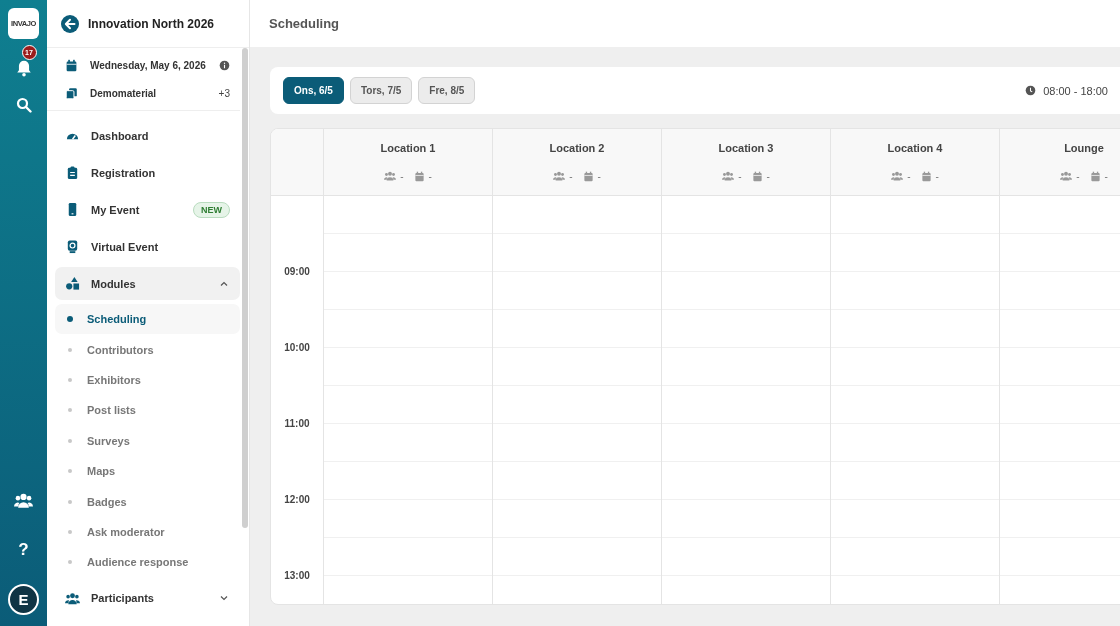 The width and height of the screenshot is (1120, 626). Describe the element at coordinates (245, 288) in the screenshot. I see `scrollbar` at that location.